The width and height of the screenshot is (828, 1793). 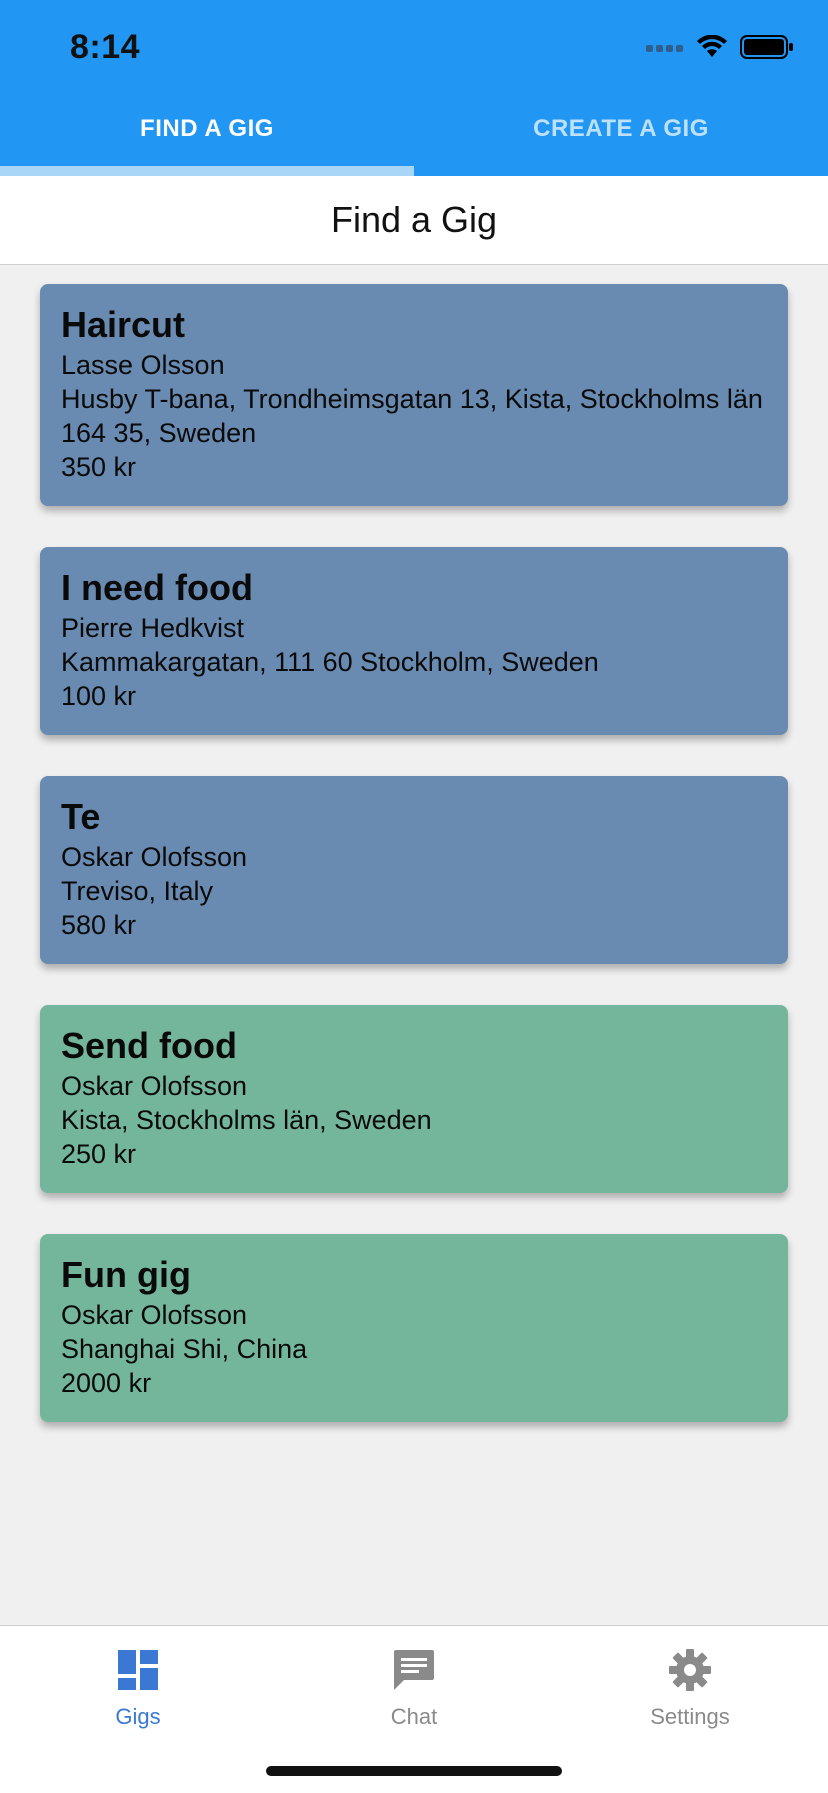 What do you see at coordinates (149, 1045) in the screenshot?
I see `gig-title: Send food` at bounding box center [149, 1045].